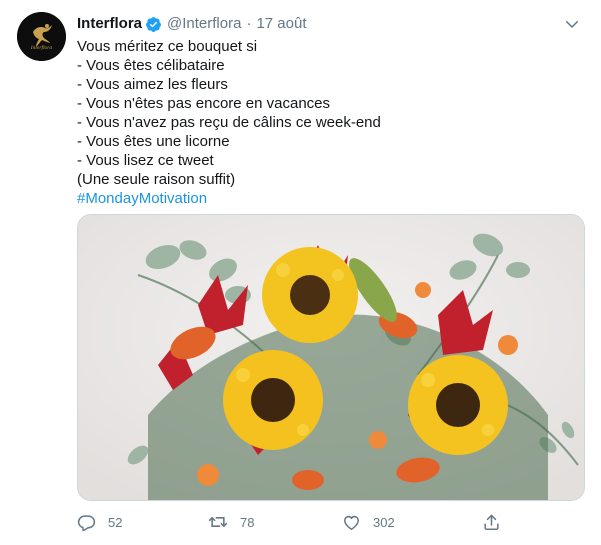  I want to click on reply-button: 52, so click(99, 522).